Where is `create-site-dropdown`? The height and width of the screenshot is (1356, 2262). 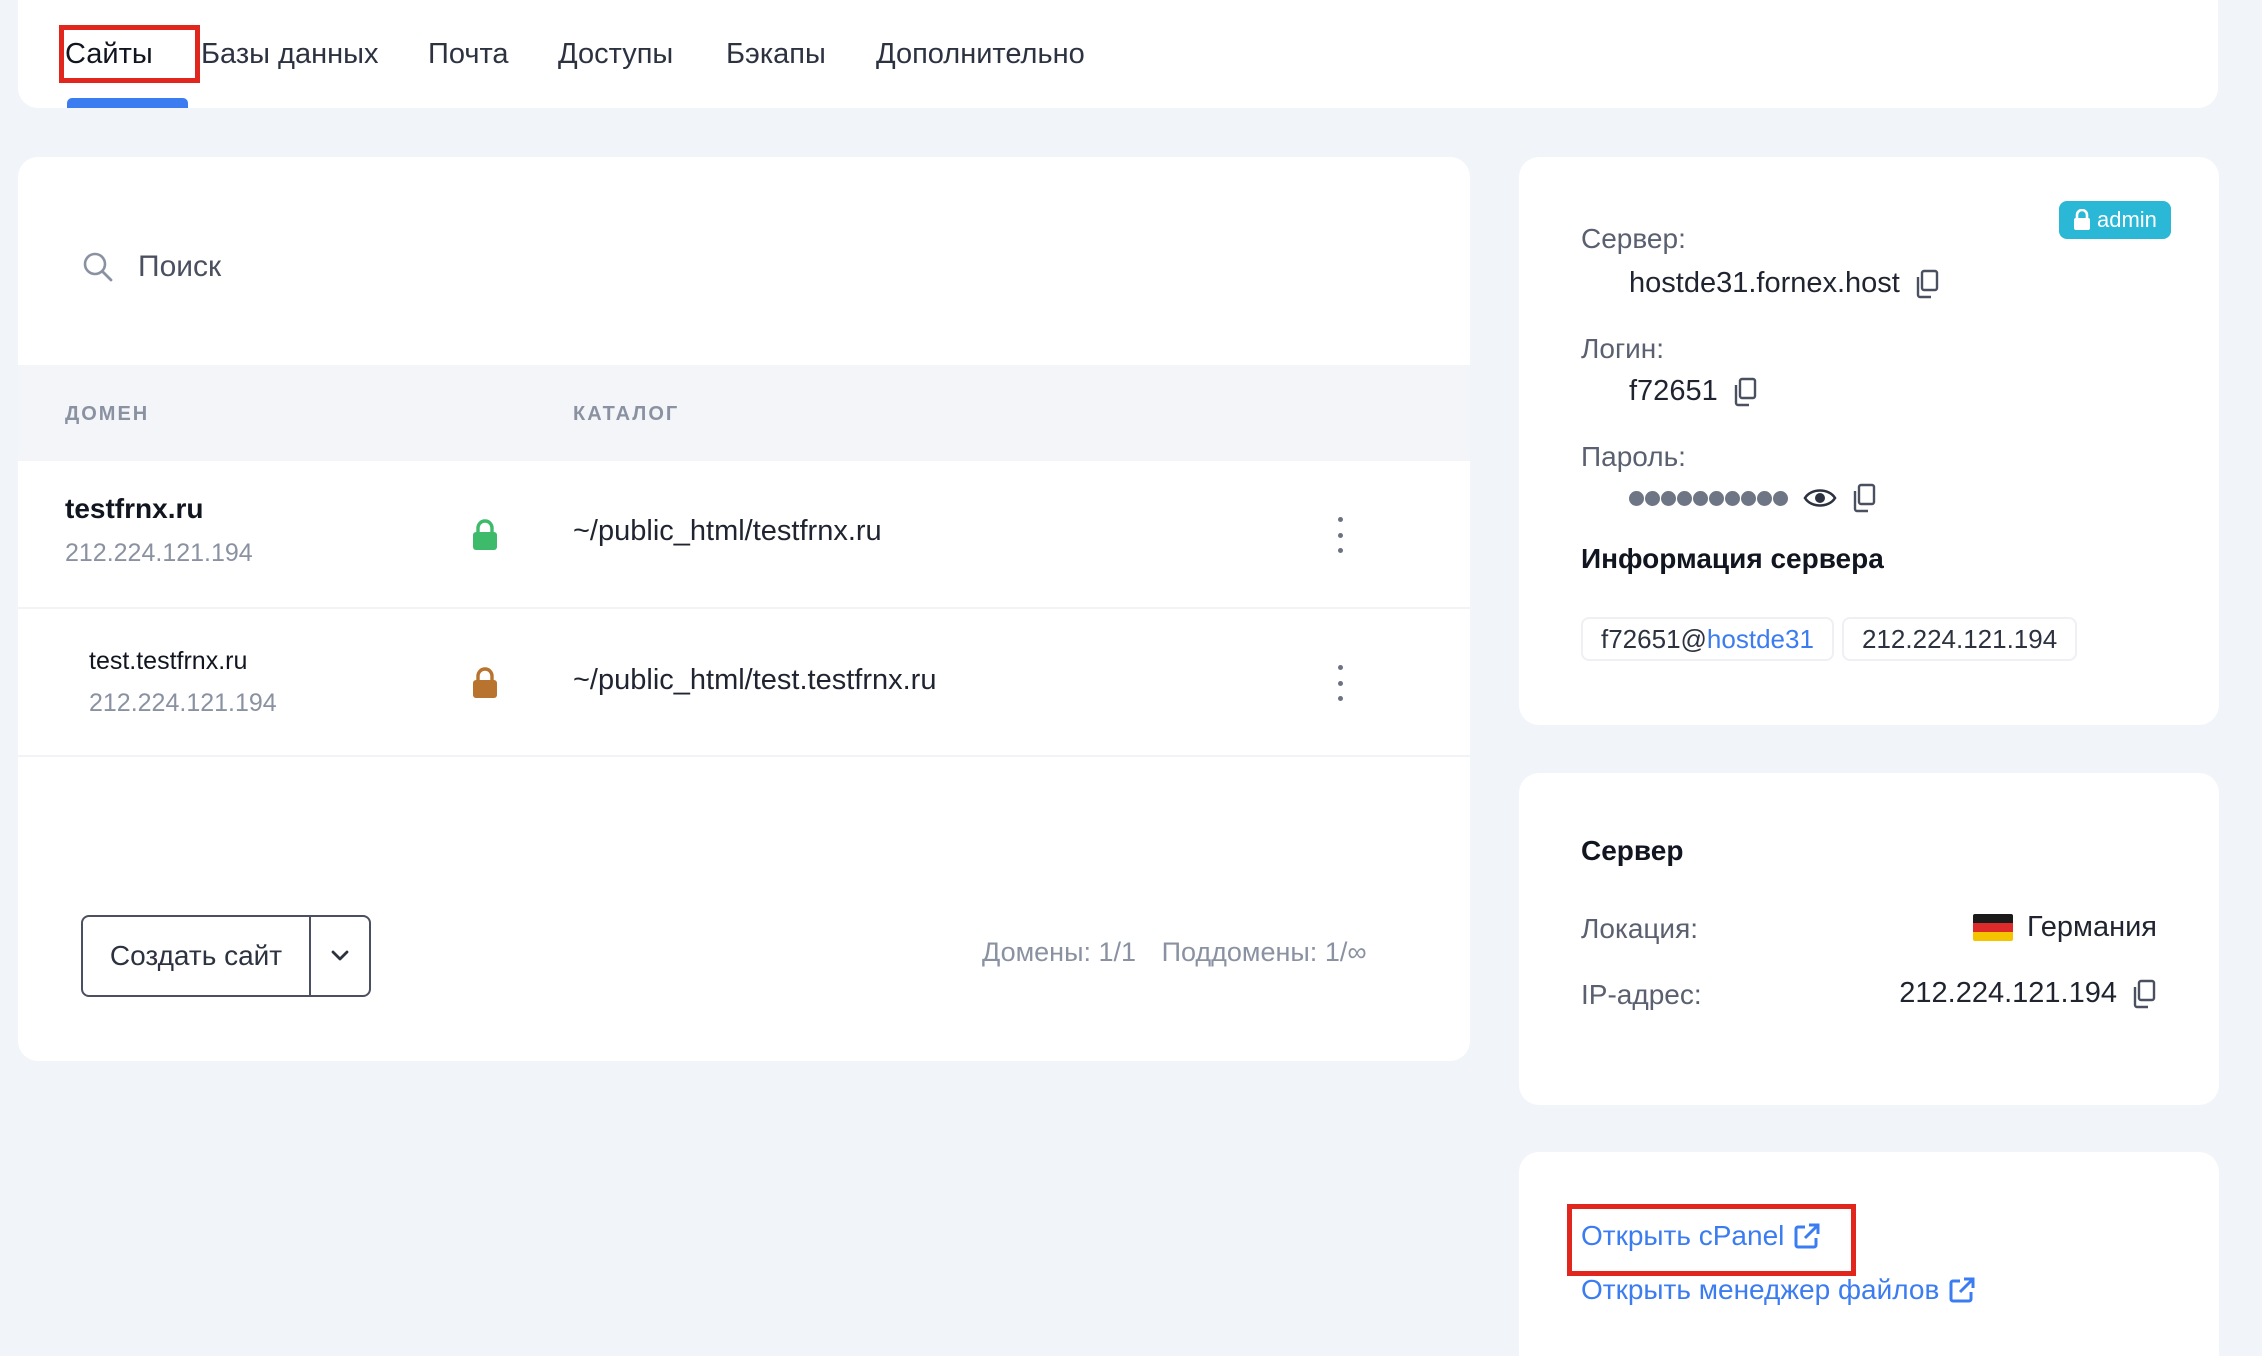 create-site-dropdown is located at coordinates (340, 956).